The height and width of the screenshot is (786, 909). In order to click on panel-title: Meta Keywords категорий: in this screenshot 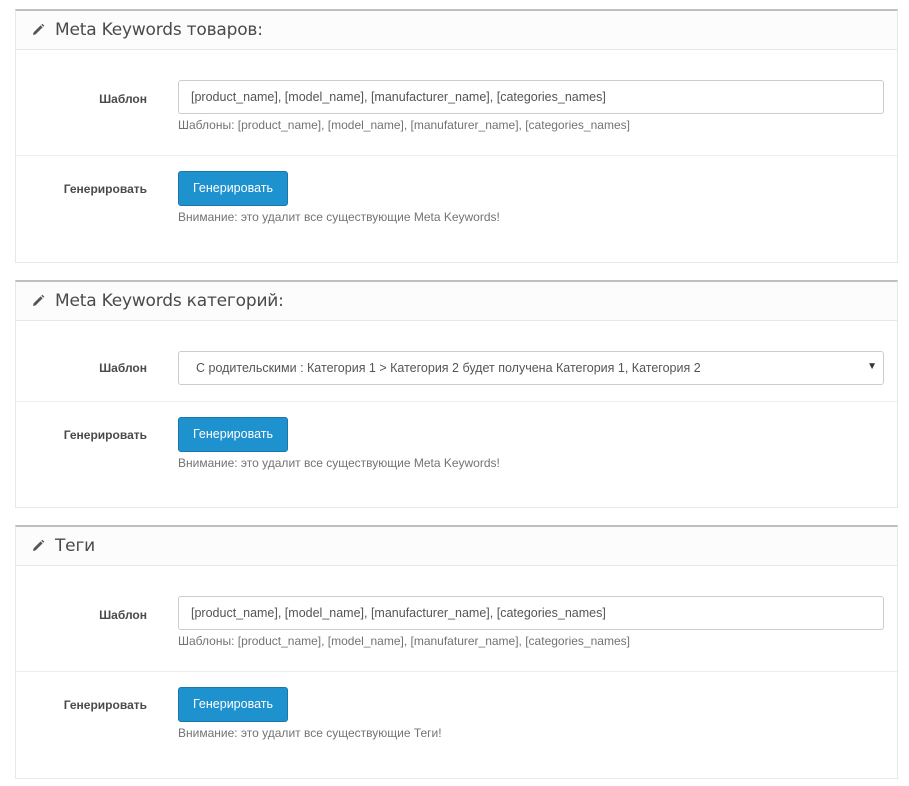, I will do `click(169, 301)`.